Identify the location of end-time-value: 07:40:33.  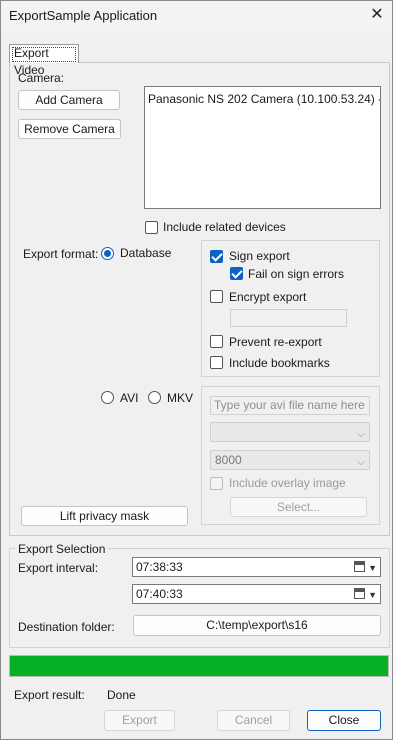
(159, 594).